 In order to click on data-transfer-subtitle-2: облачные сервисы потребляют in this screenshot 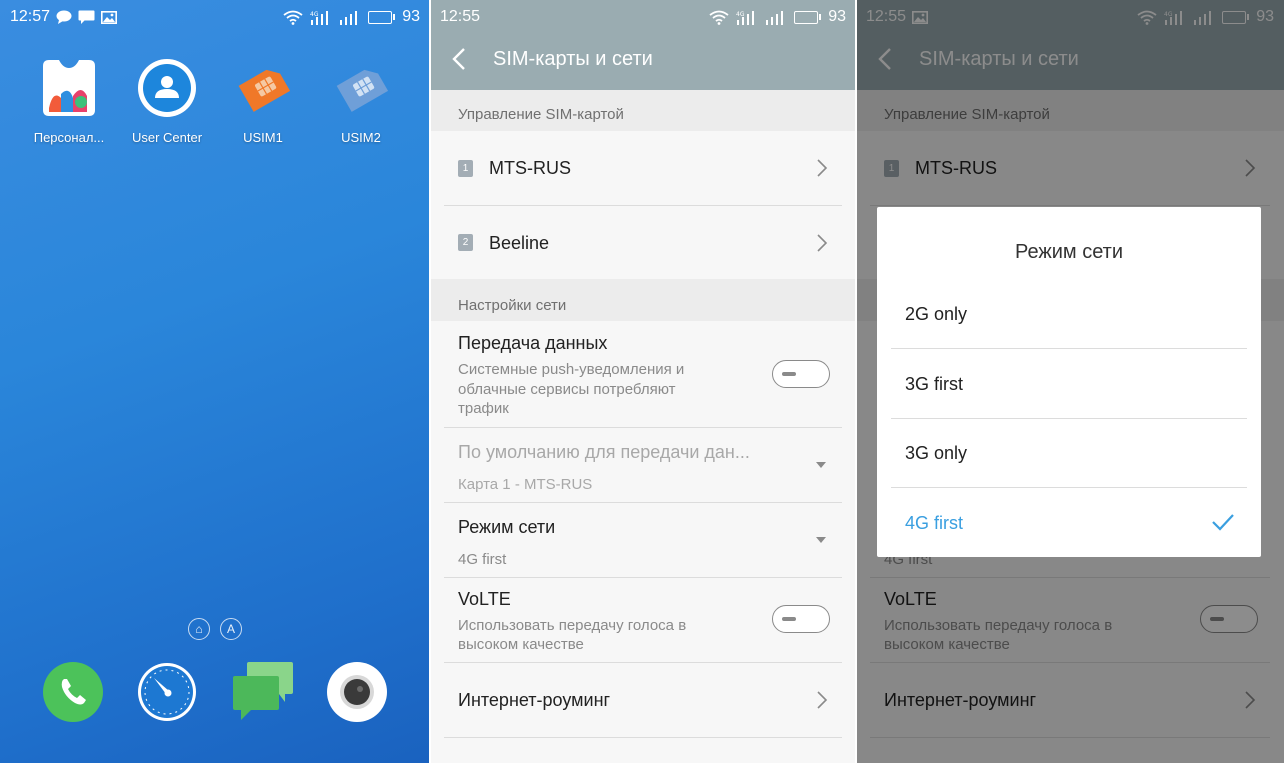, I will do `click(567, 389)`.